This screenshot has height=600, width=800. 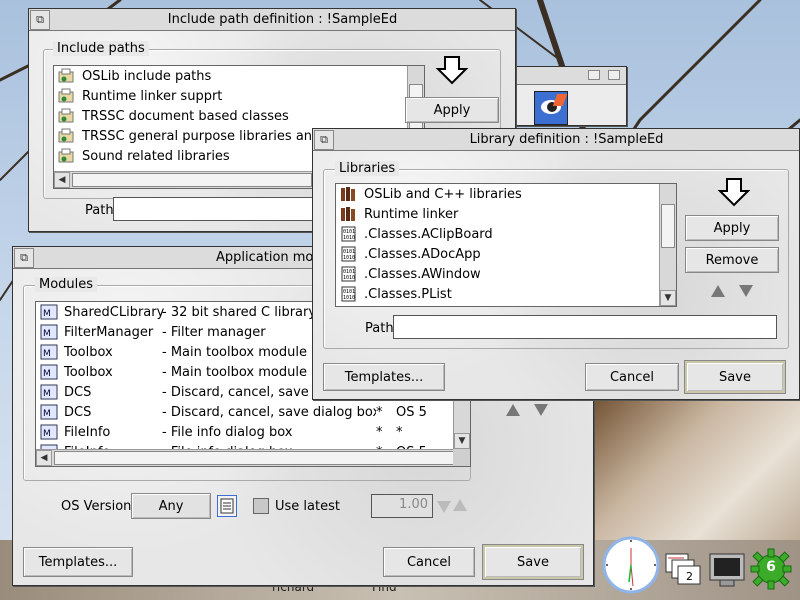 What do you see at coordinates (732, 260) in the screenshot?
I see `library-remove-button: Remove` at bounding box center [732, 260].